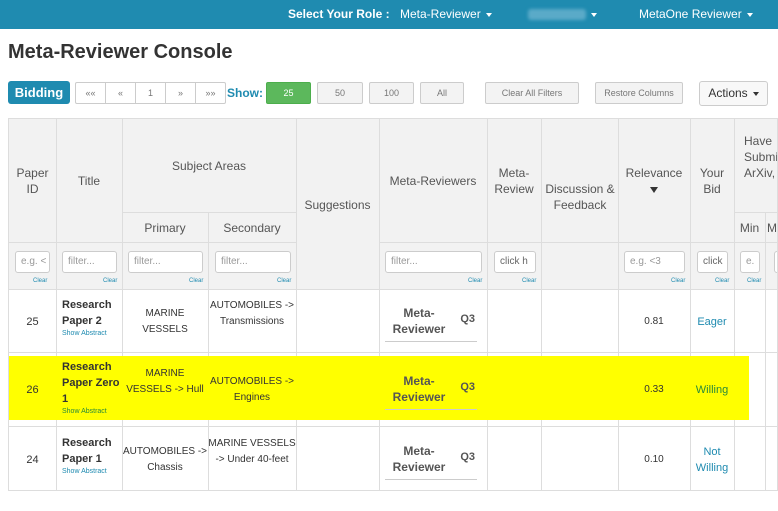  Describe the element at coordinates (654, 459) in the screenshot. I see `relevance-cell: 0.10` at that location.